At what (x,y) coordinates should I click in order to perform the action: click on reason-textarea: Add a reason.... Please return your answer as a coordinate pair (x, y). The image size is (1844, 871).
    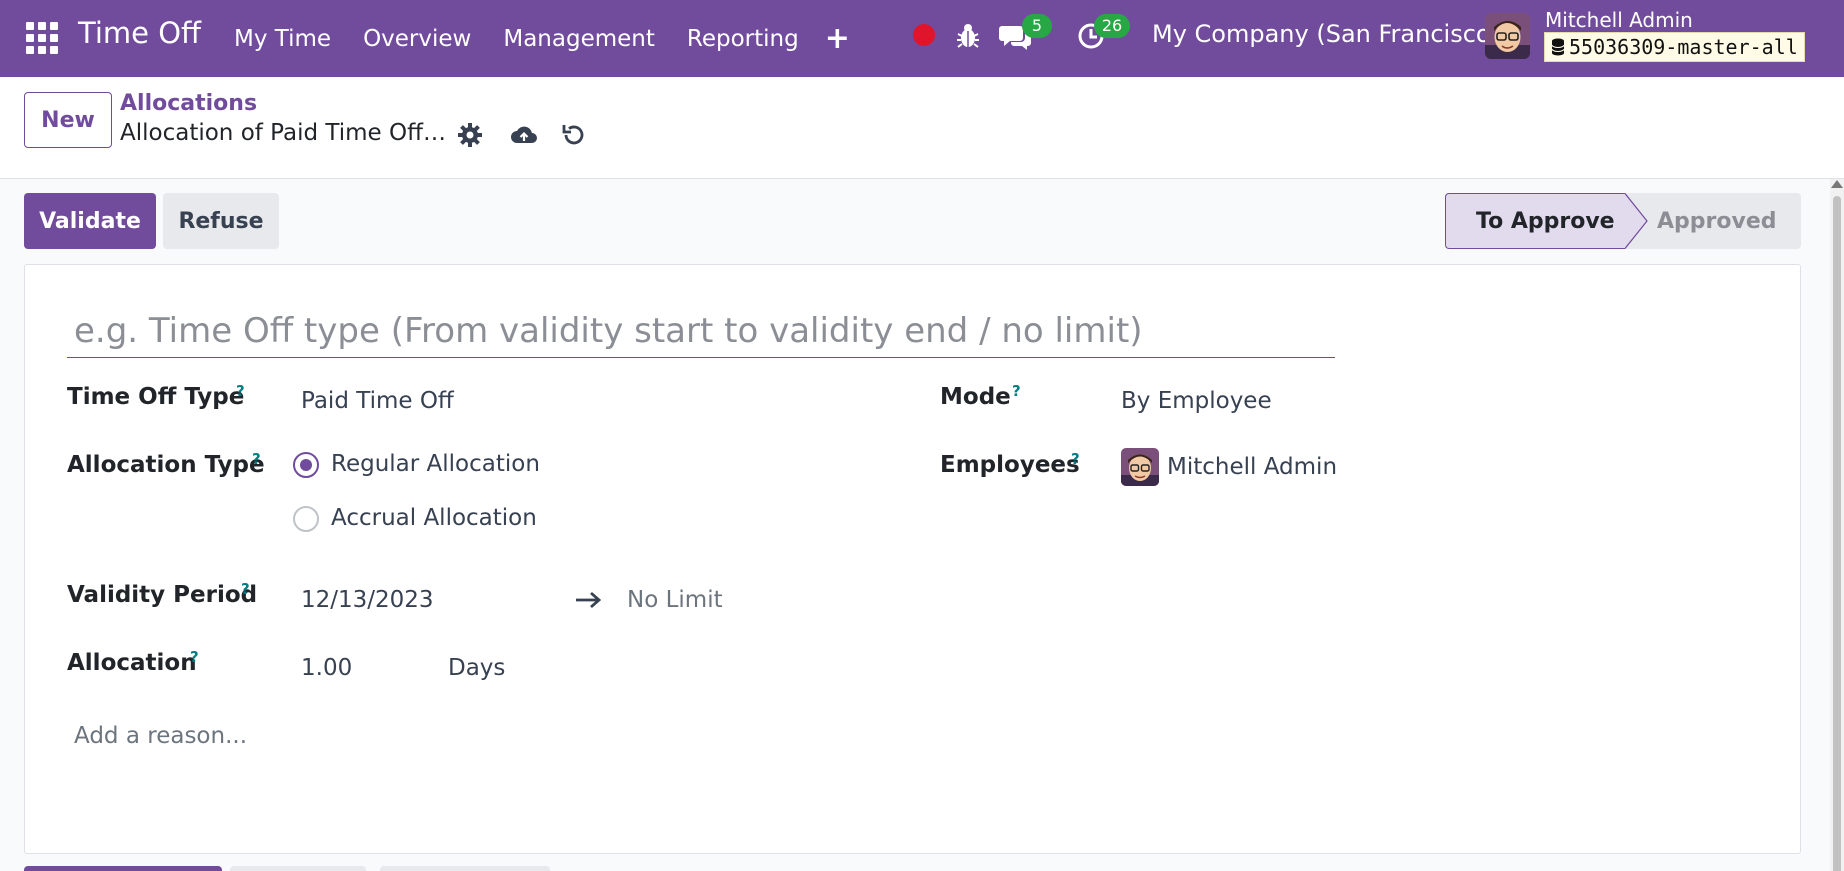
    Looking at the image, I should click on (160, 736).